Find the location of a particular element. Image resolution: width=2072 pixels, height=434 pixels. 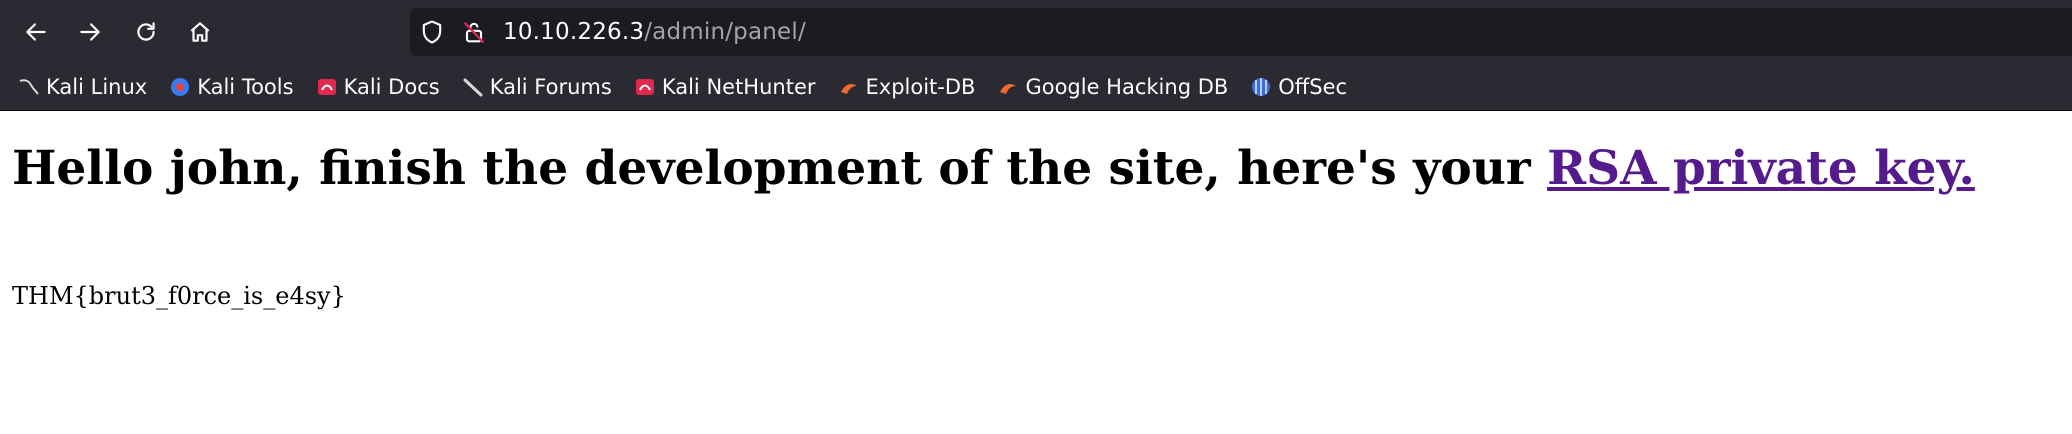

rsa-private-key-link: RSA private key. is located at coordinates (1761, 168).